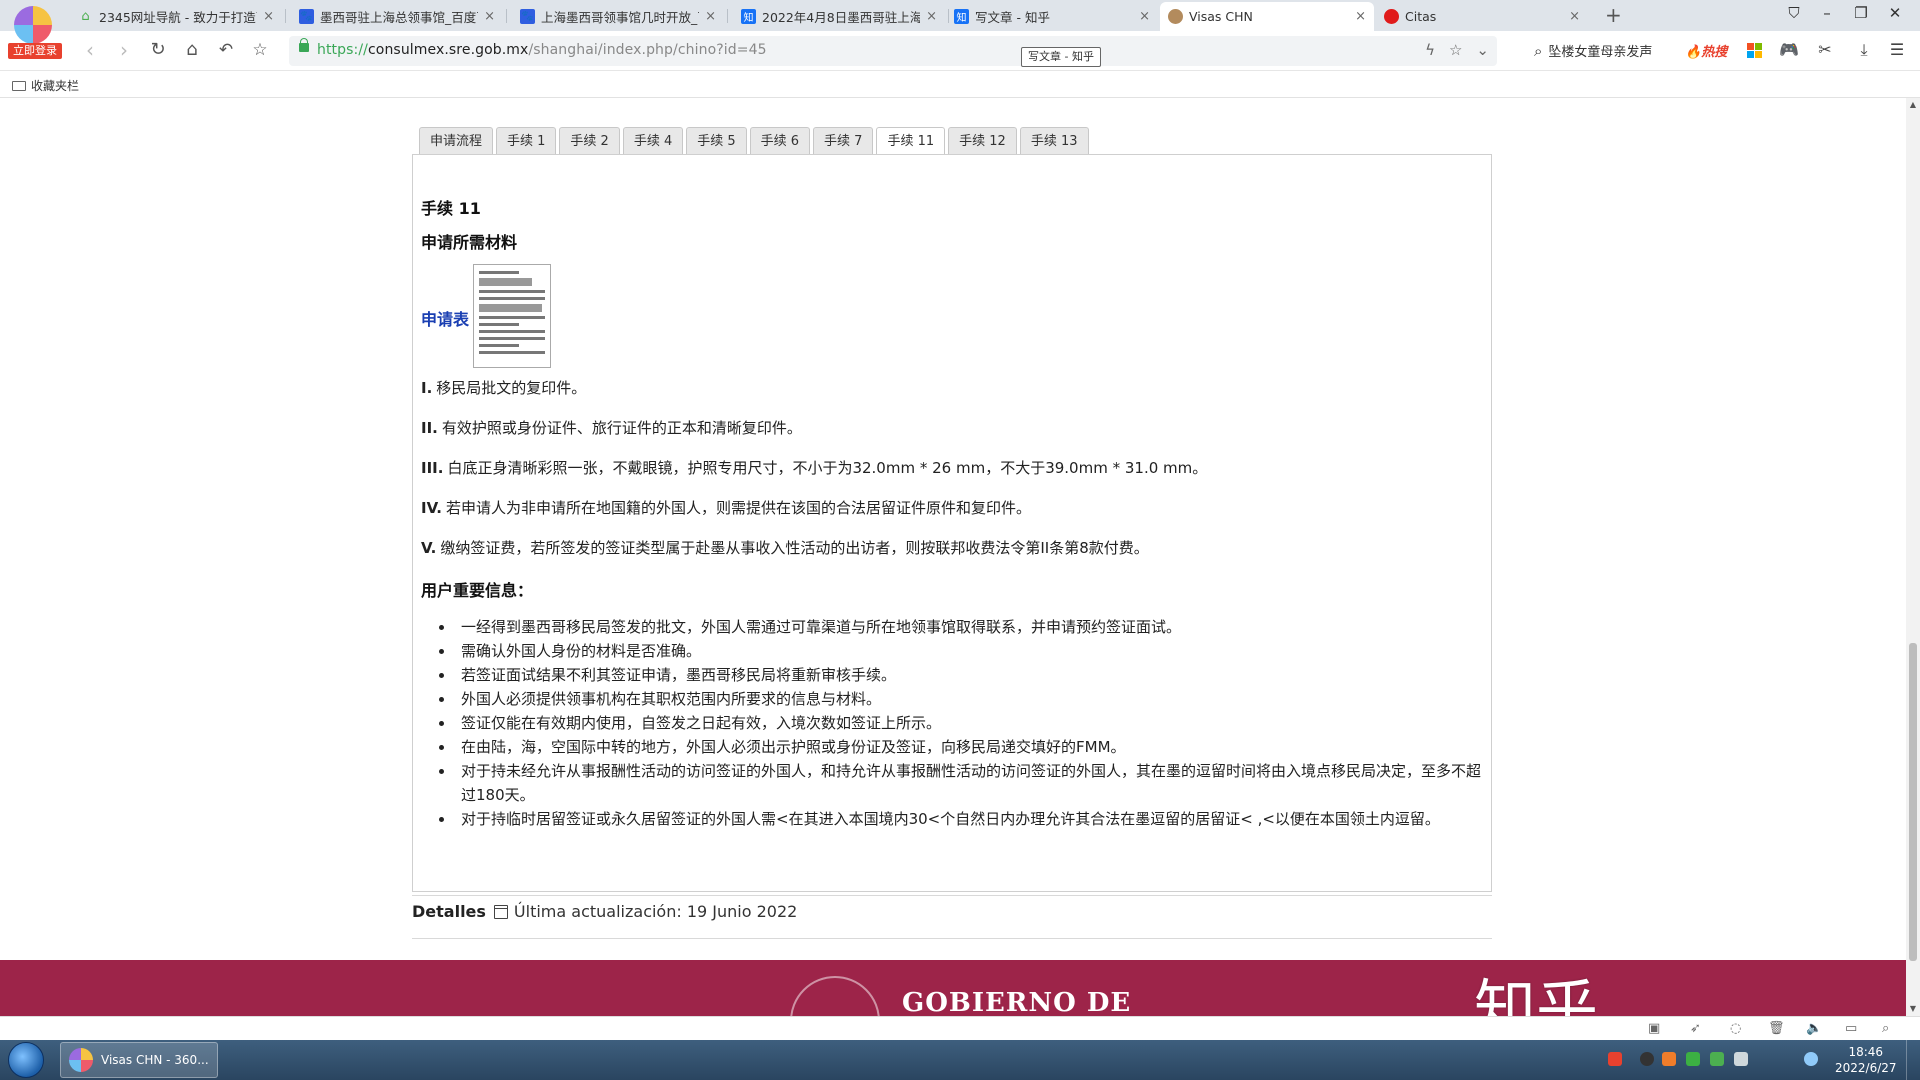 This screenshot has width=1920, height=1080. What do you see at coordinates (1706, 50) in the screenshot?
I see `hot-search-badge: 🔥热搜` at bounding box center [1706, 50].